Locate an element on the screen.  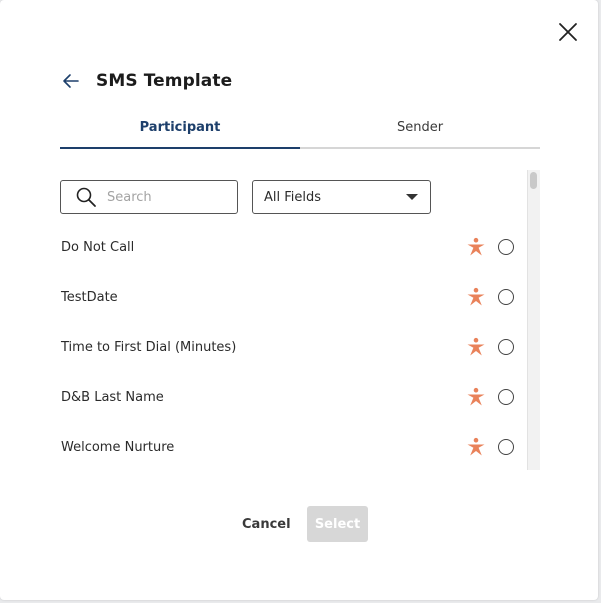
arrow-left-icon is located at coordinates (71, 81).